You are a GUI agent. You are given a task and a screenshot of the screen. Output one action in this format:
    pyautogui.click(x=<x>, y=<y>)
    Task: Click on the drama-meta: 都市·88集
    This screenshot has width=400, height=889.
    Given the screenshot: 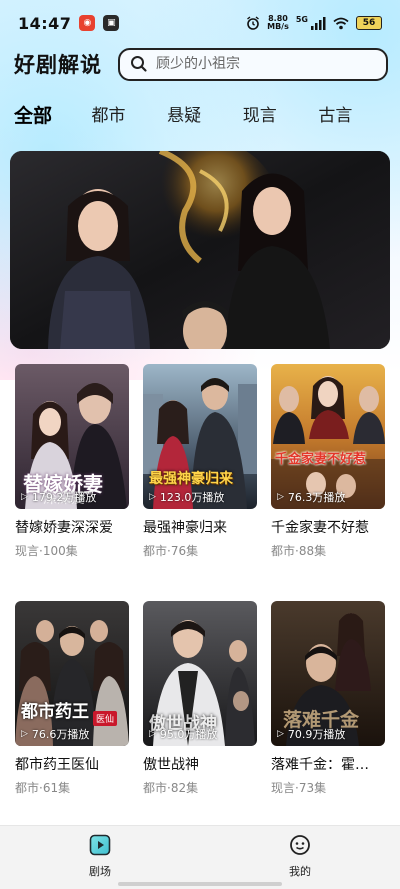 What is the action you would take?
    pyautogui.click(x=299, y=551)
    